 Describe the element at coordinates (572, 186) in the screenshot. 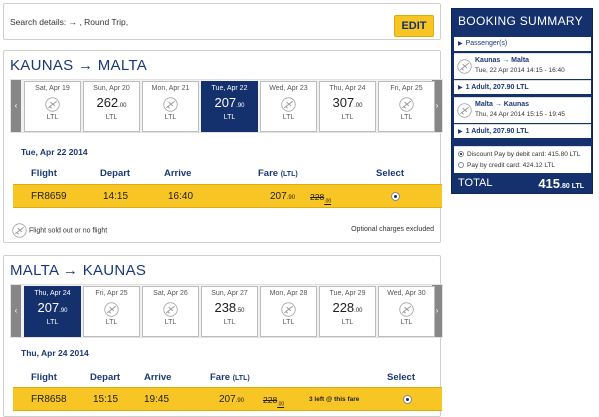

I see `total-dec: .80 LTL` at that location.